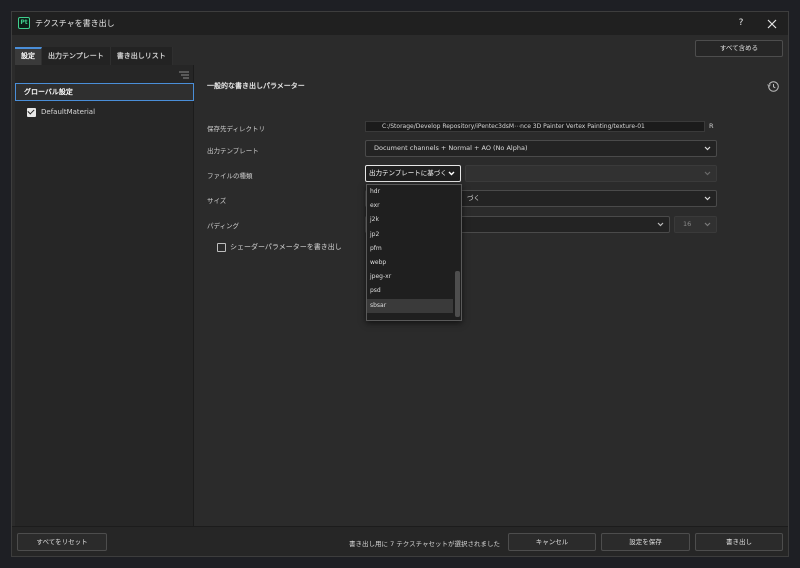  I want to click on help-button: ?, so click(741, 24).